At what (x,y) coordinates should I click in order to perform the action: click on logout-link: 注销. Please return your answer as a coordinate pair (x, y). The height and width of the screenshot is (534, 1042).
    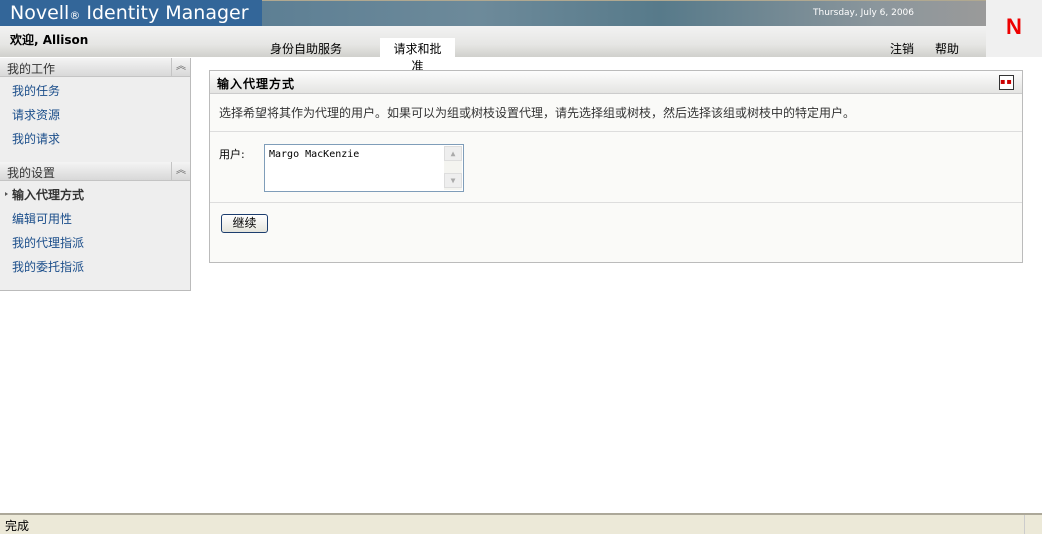
    Looking at the image, I should click on (902, 48).